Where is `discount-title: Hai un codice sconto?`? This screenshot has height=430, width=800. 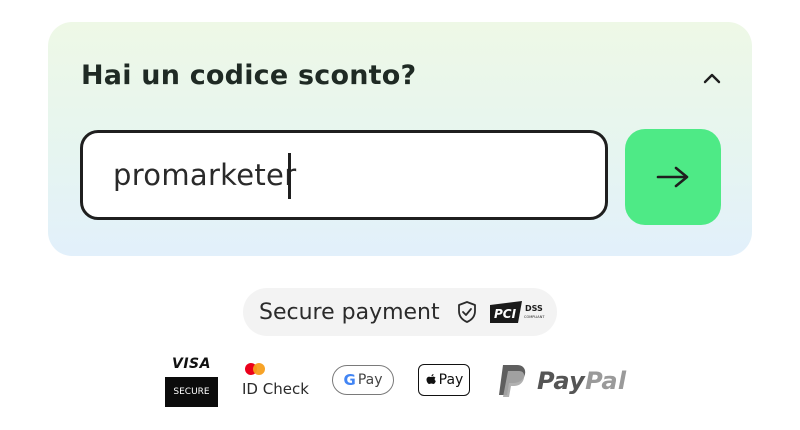
discount-title: Hai un codice sconto? is located at coordinates (249, 75).